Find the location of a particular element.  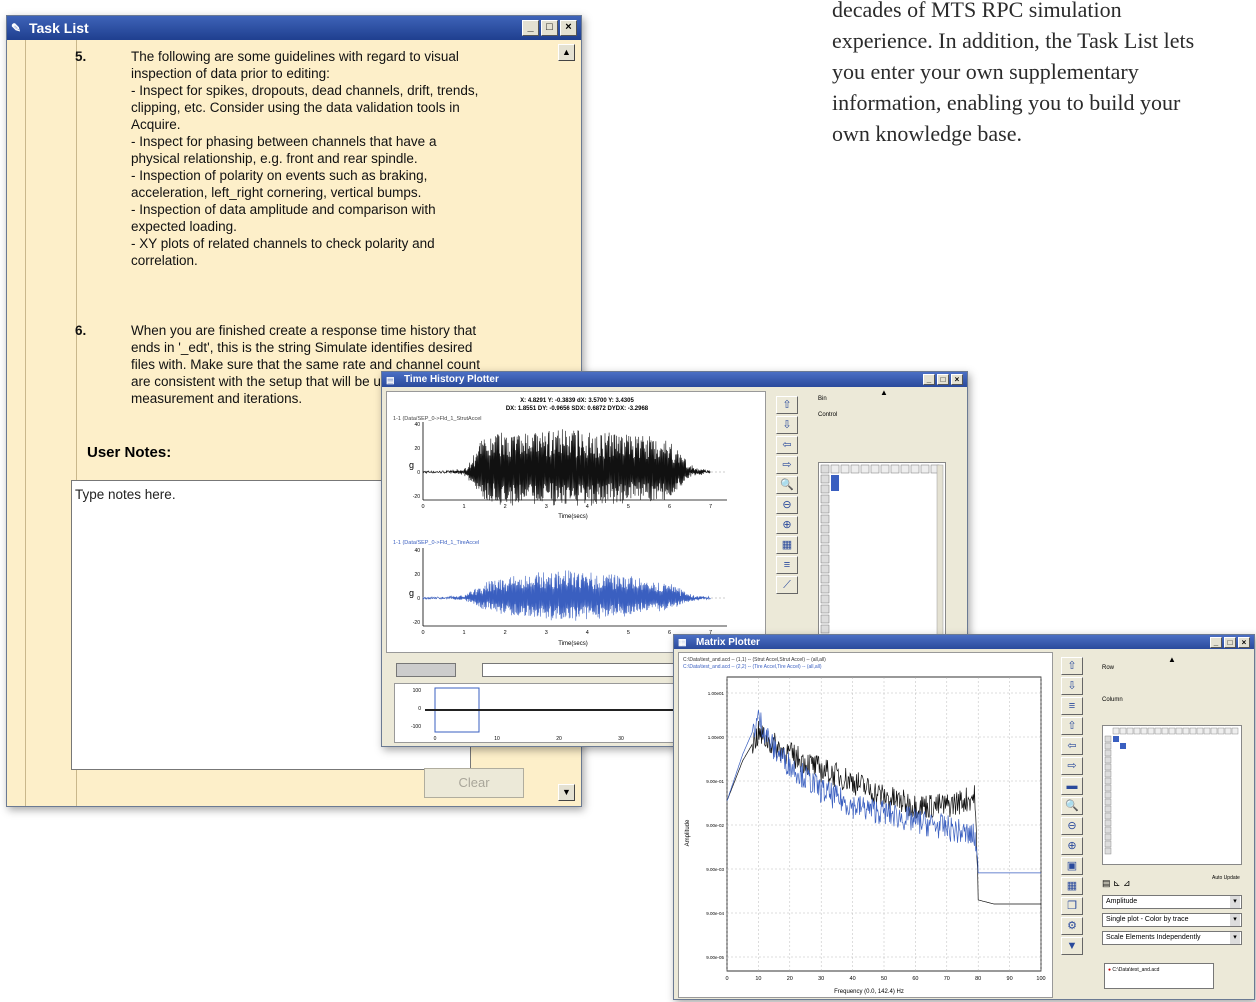

scale-select: Scale Elements Independently is located at coordinates (1172, 938).